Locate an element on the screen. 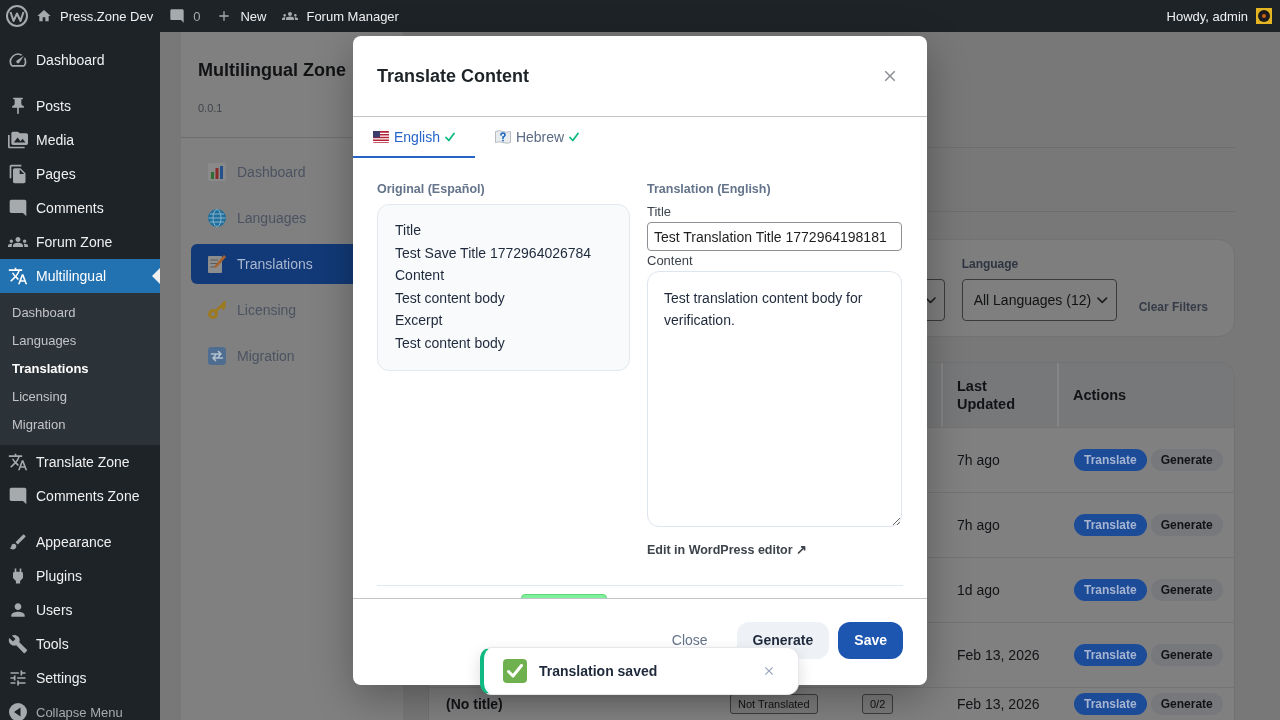  field-label: Title is located at coordinates (659, 211).